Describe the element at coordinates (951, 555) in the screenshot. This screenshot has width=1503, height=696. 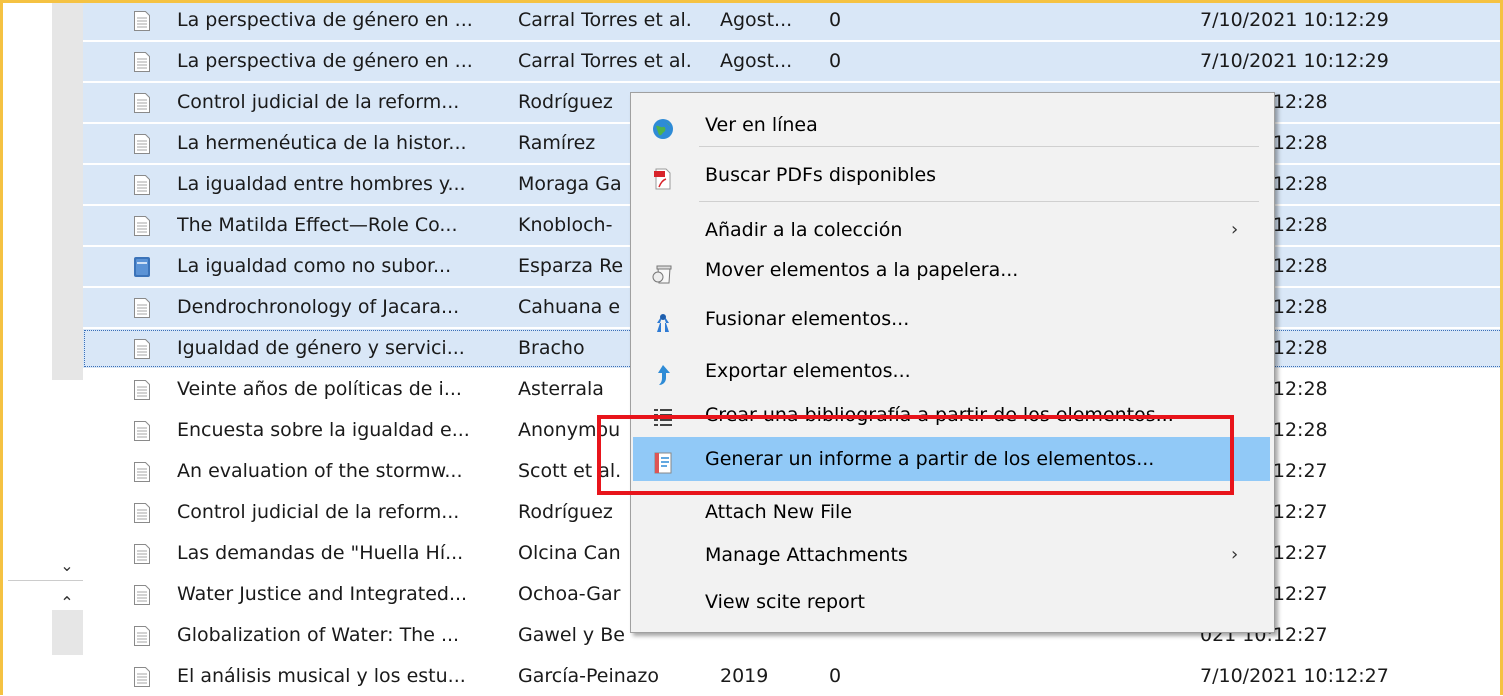
I see `menu-item-manage-attachments: Manage Attachments ›` at that location.